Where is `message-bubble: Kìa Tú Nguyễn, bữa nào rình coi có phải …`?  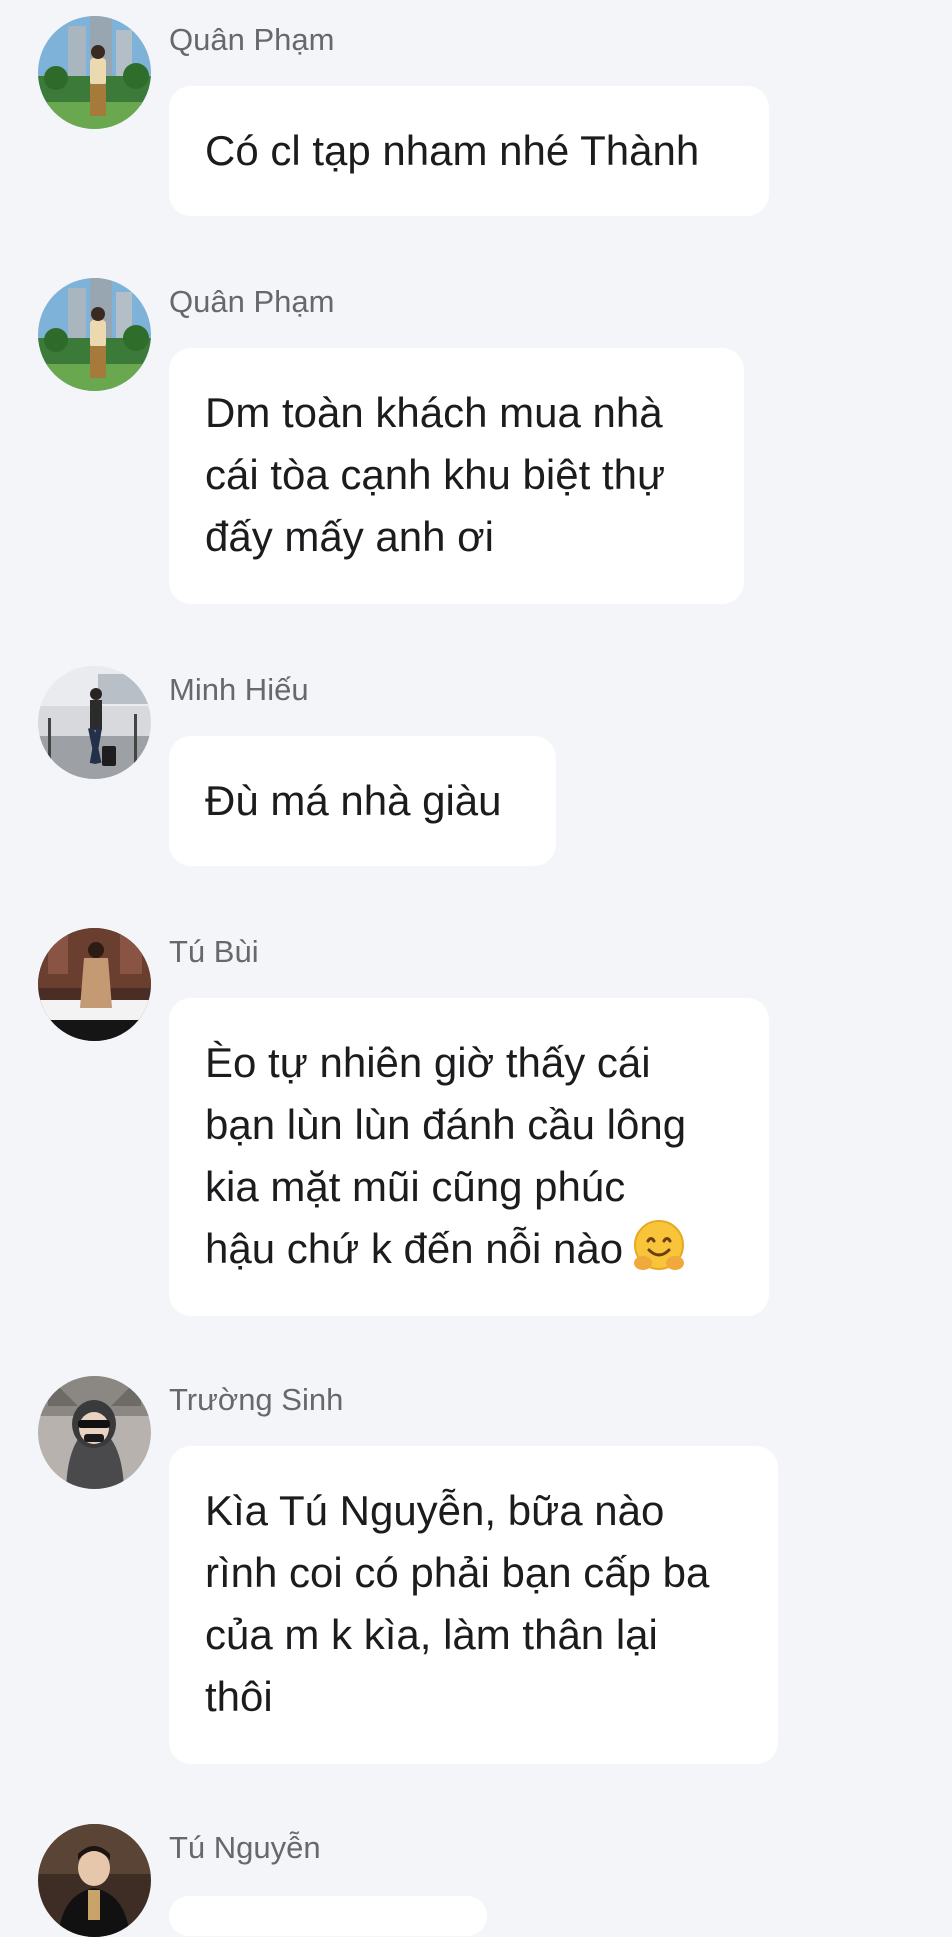
message-bubble: Kìa Tú Nguyễn, bữa nào rình coi có phải … is located at coordinates (473, 1605).